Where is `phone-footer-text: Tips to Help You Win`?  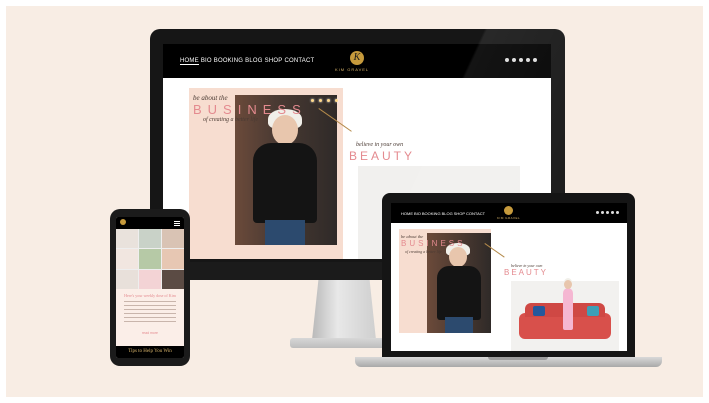 phone-footer-text: Tips to Help You Win is located at coordinates (150, 351).